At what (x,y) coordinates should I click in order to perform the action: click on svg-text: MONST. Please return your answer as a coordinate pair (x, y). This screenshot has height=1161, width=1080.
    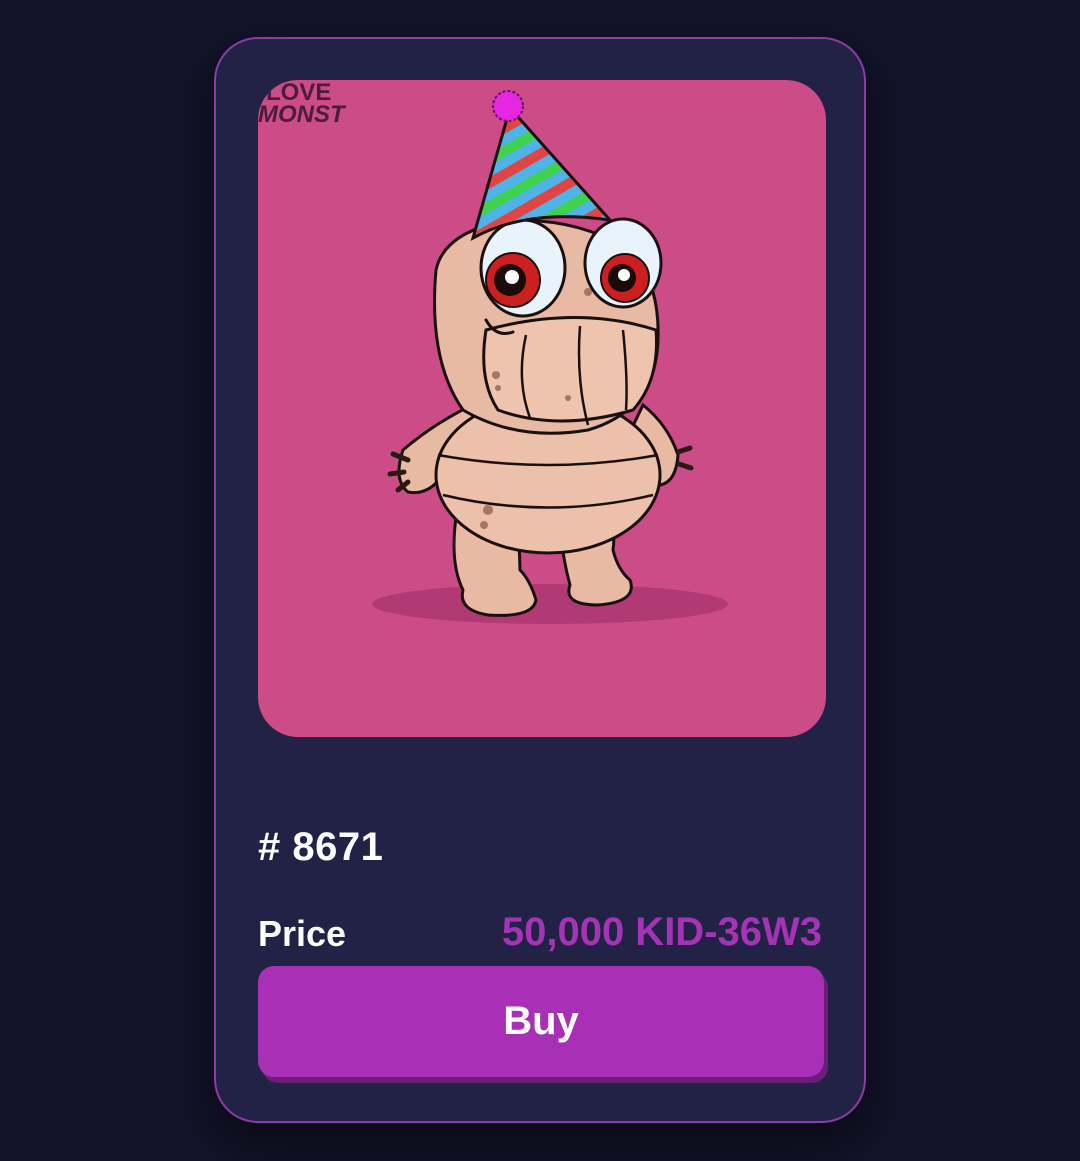
    Looking at the image, I should click on (302, 112).